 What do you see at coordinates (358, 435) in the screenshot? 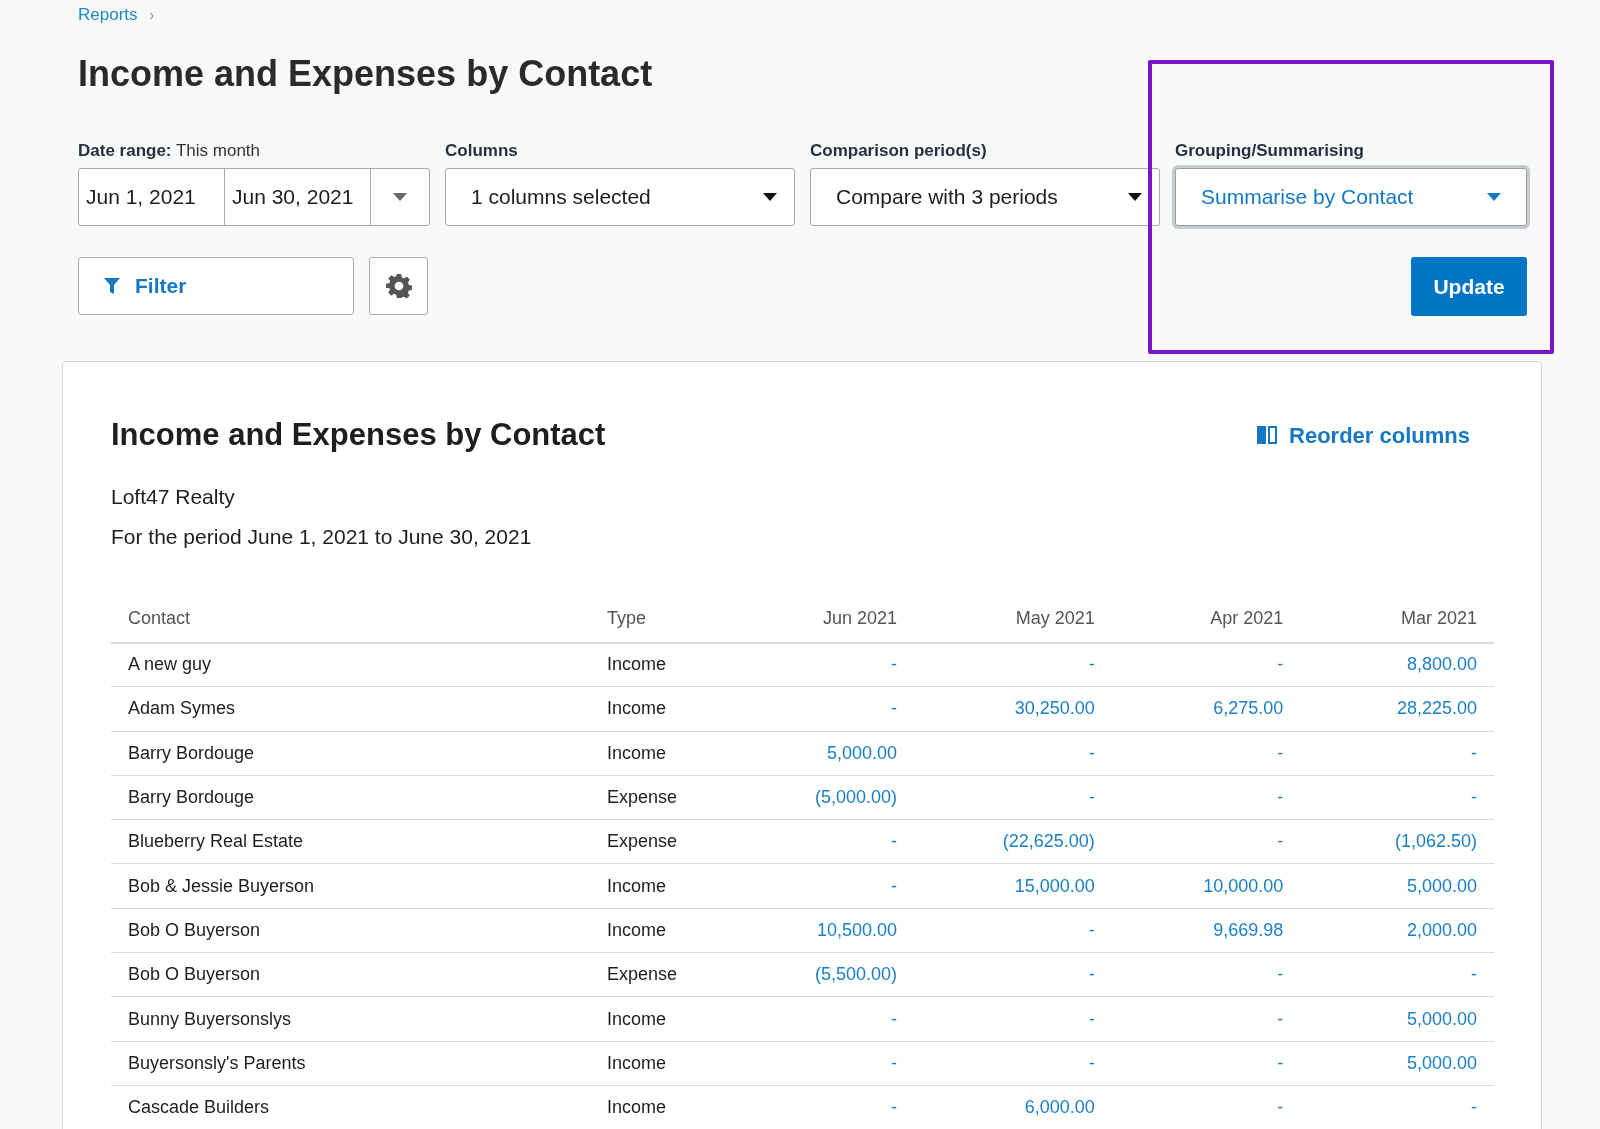
I see `report-title: Income and Expenses by Contact` at bounding box center [358, 435].